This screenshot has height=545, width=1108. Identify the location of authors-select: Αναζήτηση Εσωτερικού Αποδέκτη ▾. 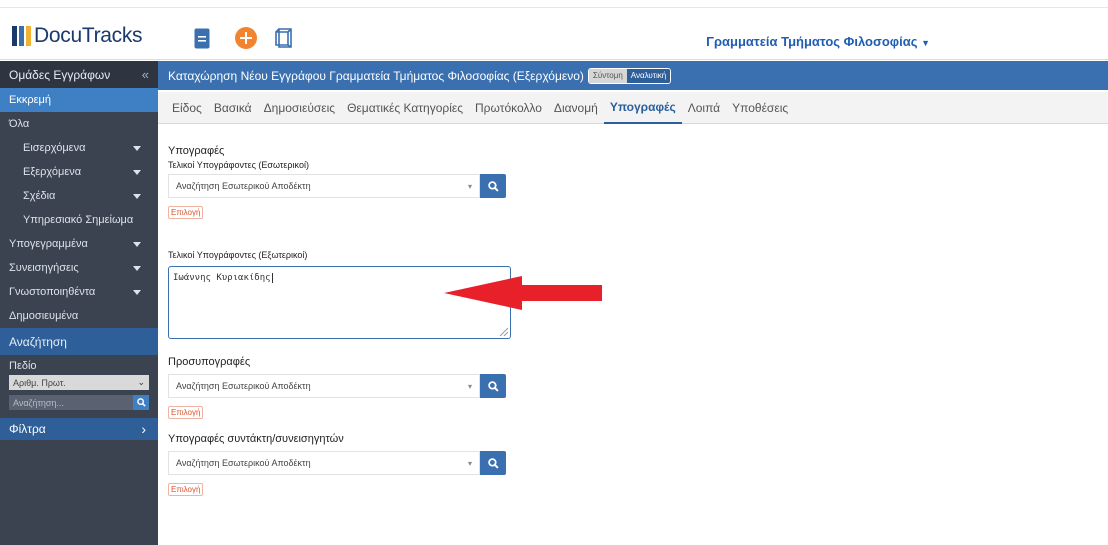
(324, 463).